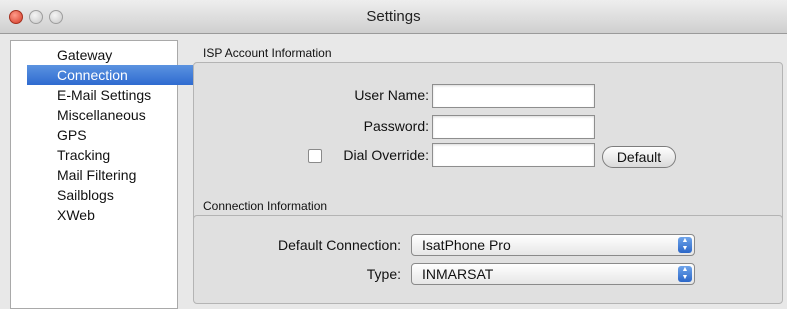 The height and width of the screenshot is (309, 787). What do you see at coordinates (315, 156) in the screenshot?
I see `dial-override-checkbox` at bounding box center [315, 156].